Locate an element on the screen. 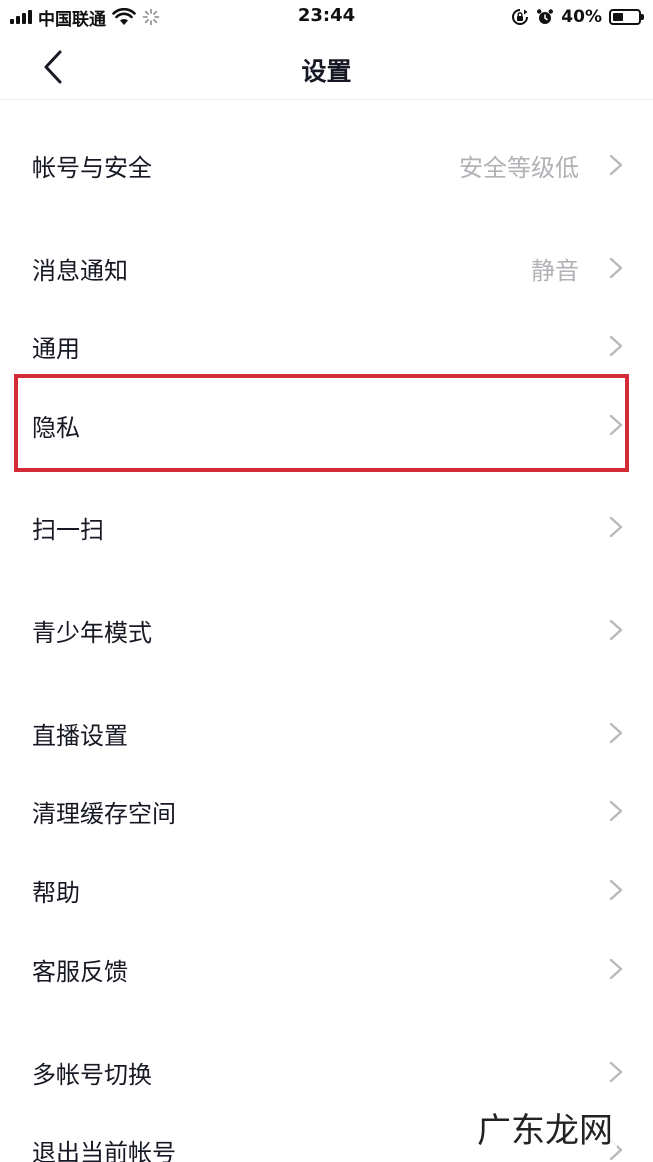 The height and width of the screenshot is (1162, 653). row-value: 安全等级低 is located at coordinates (519, 167).